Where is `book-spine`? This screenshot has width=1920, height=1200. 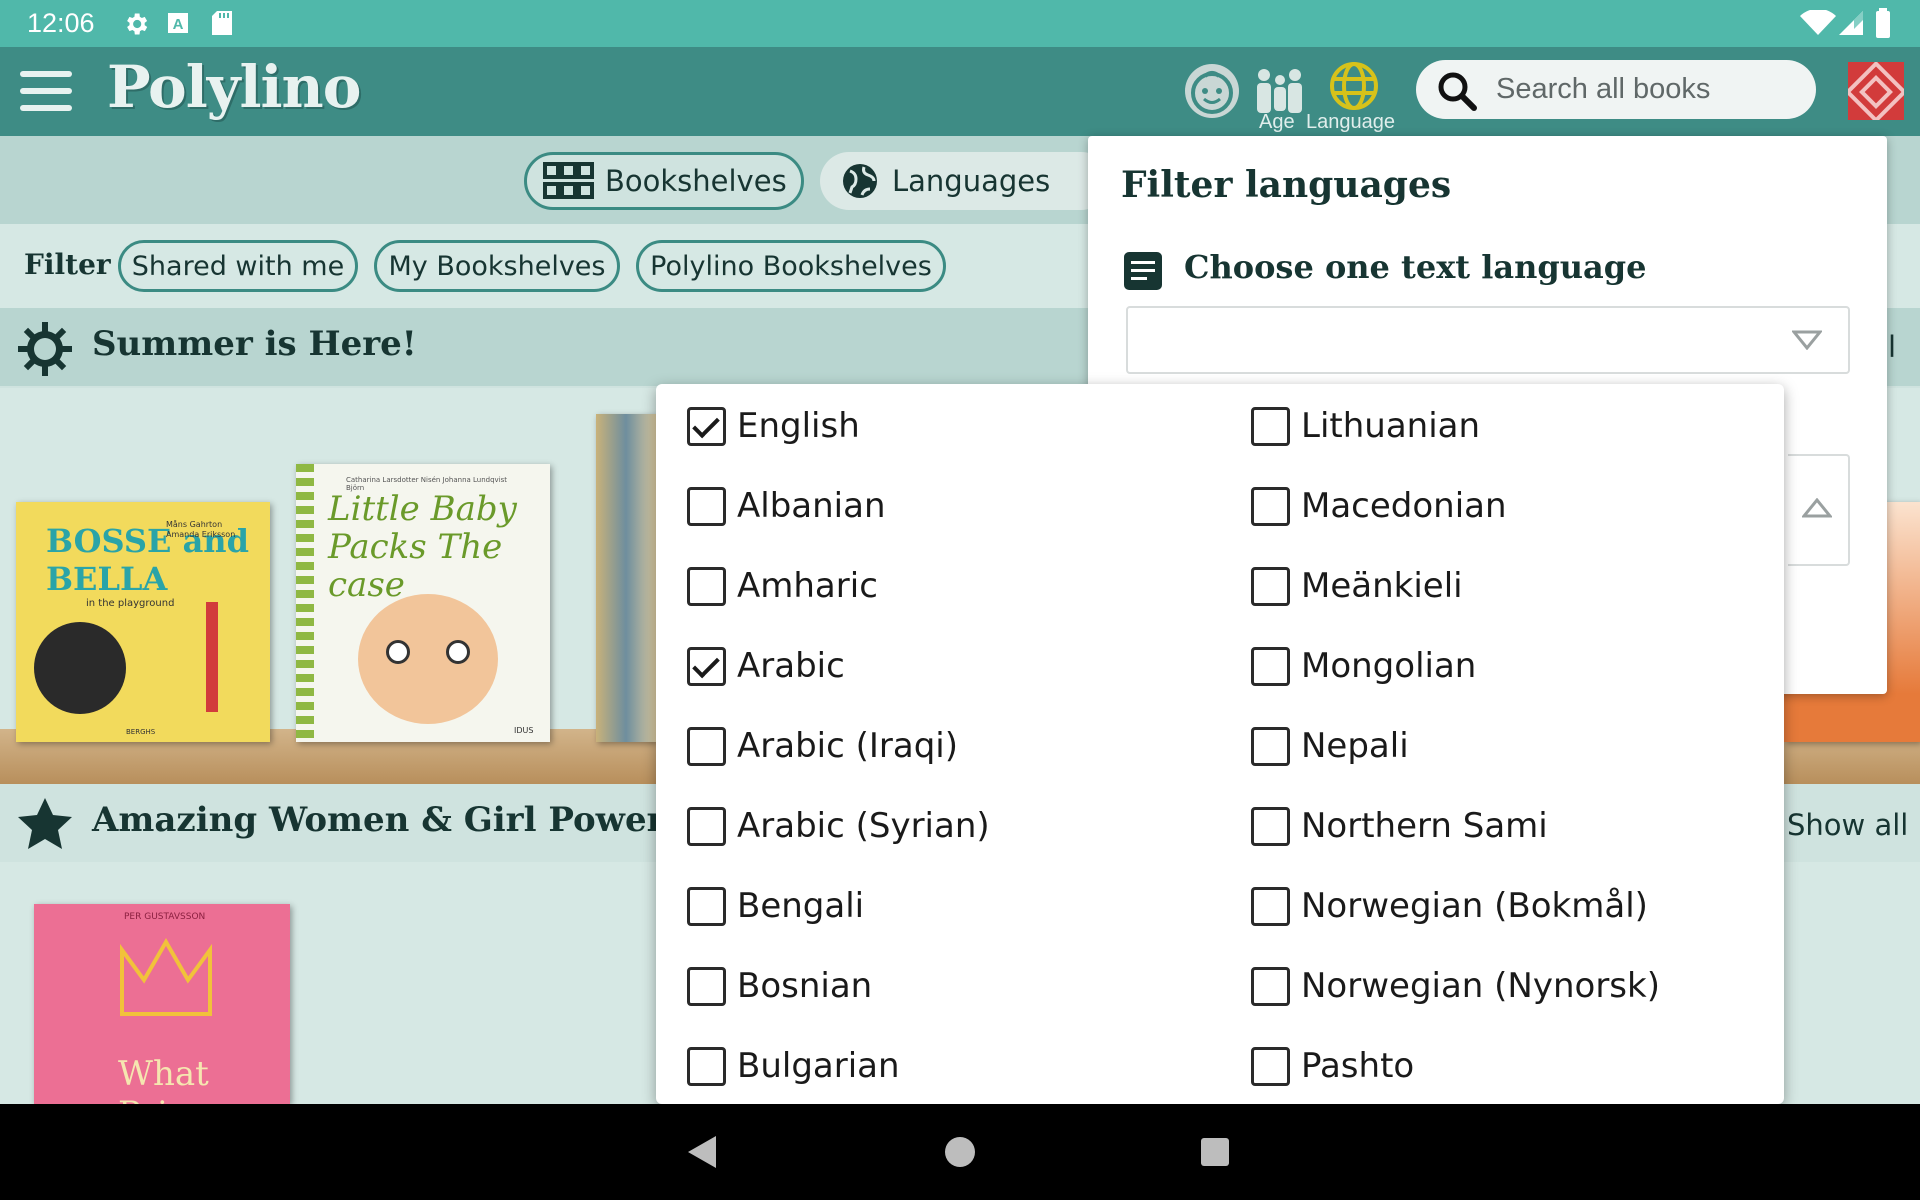 book-spine is located at coordinates (305, 603).